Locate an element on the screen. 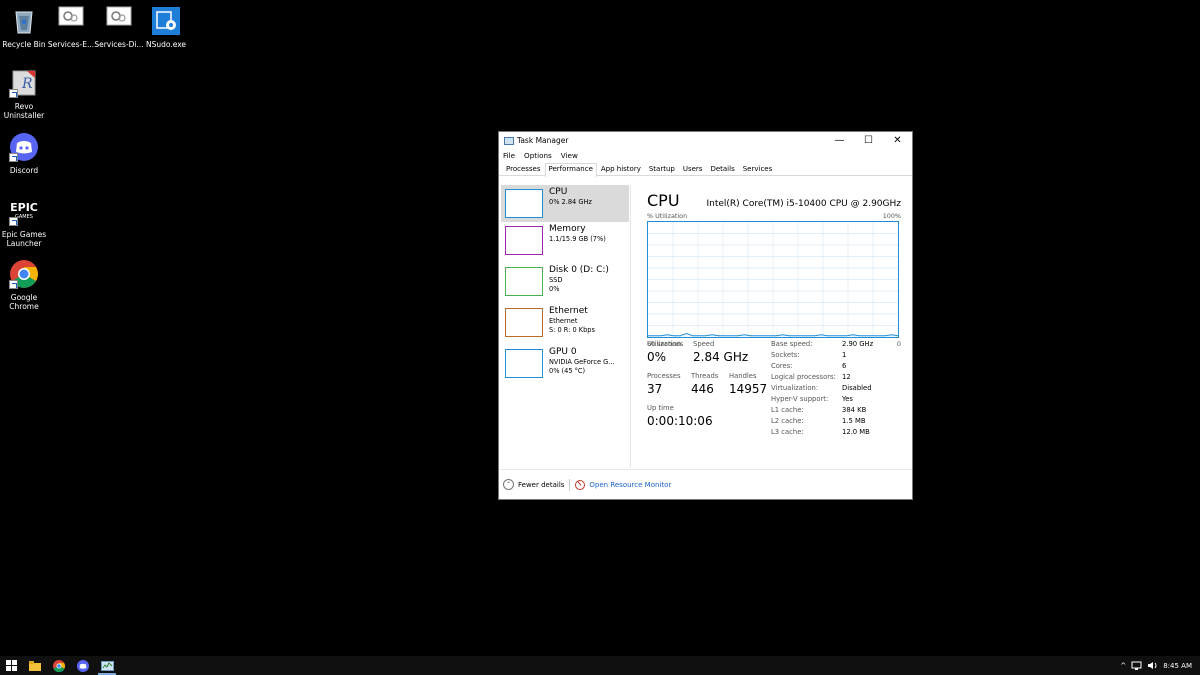 The width and height of the screenshot is (1200, 675). tab-app-history: App history is located at coordinates (621, 169).